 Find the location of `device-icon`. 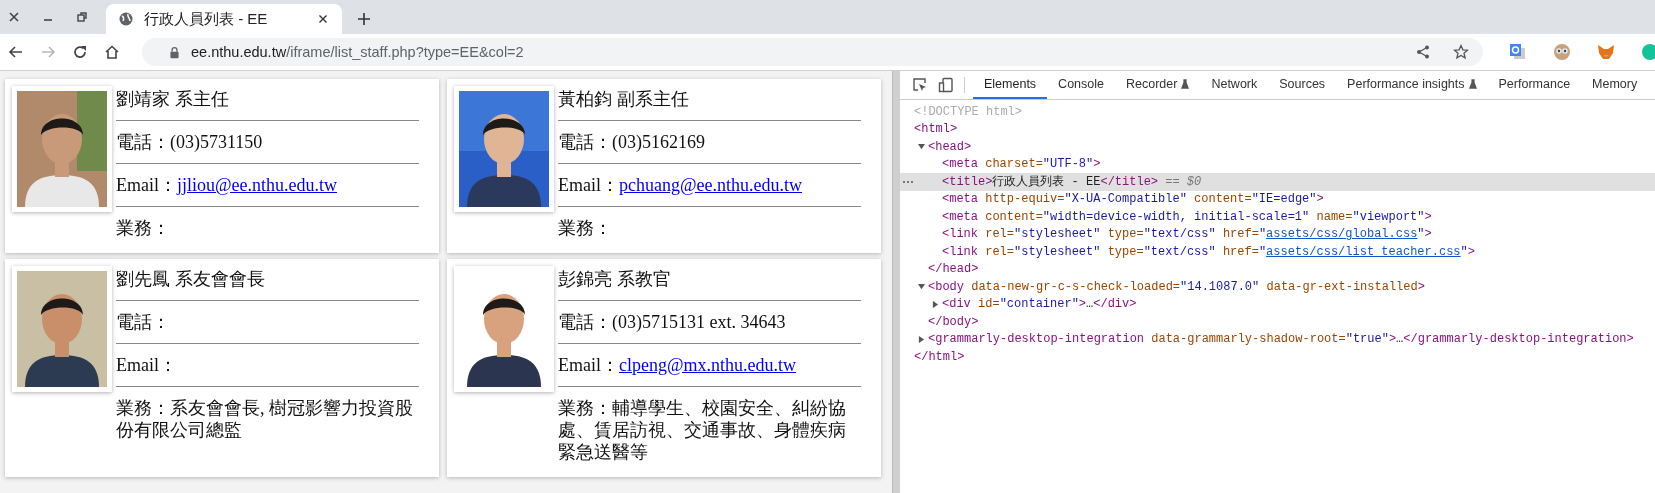

device-icon is located at coordinates (946, 85).